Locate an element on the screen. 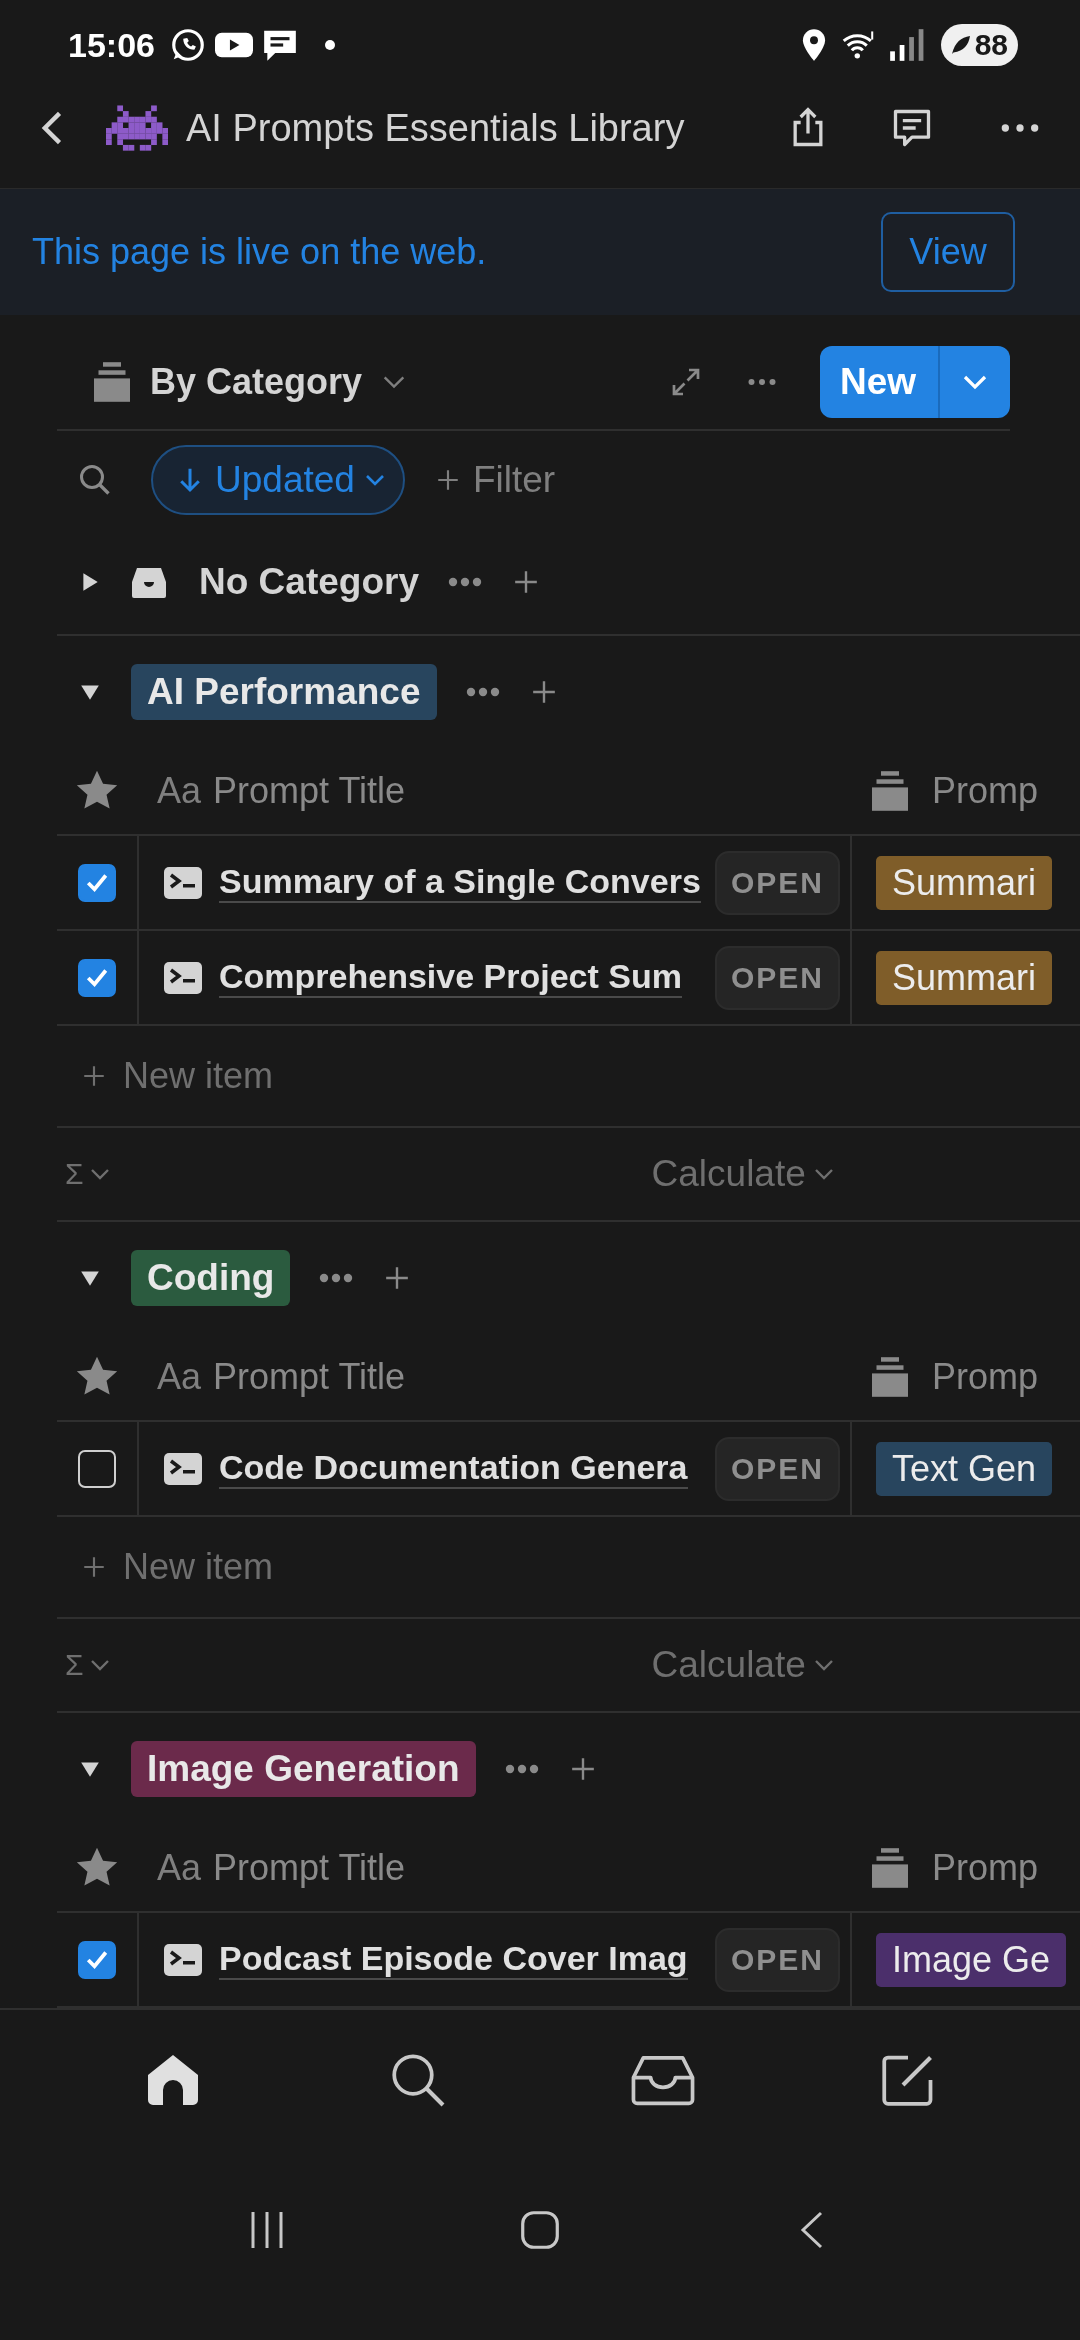 The height and width of the screenshot is (2340, 1080). row-title-link: Podcast Episode Cover Imag is located at coordinates (453, 1959).